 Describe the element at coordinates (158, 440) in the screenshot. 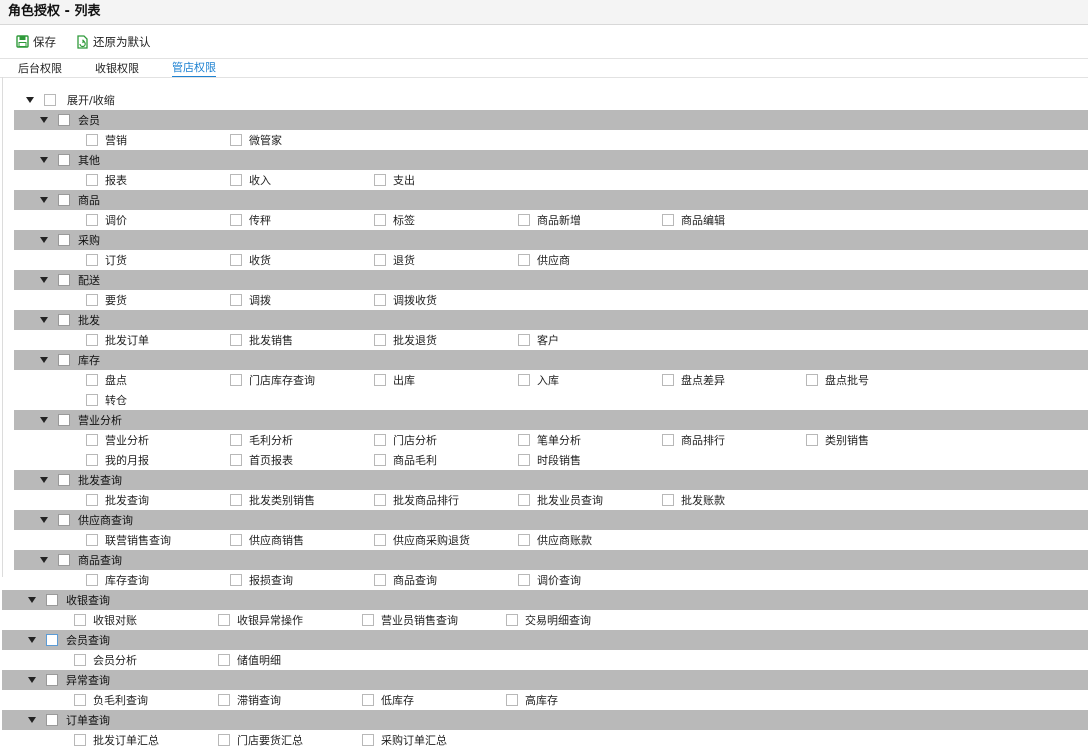

I see `permission-item: 营业分析` at that location.